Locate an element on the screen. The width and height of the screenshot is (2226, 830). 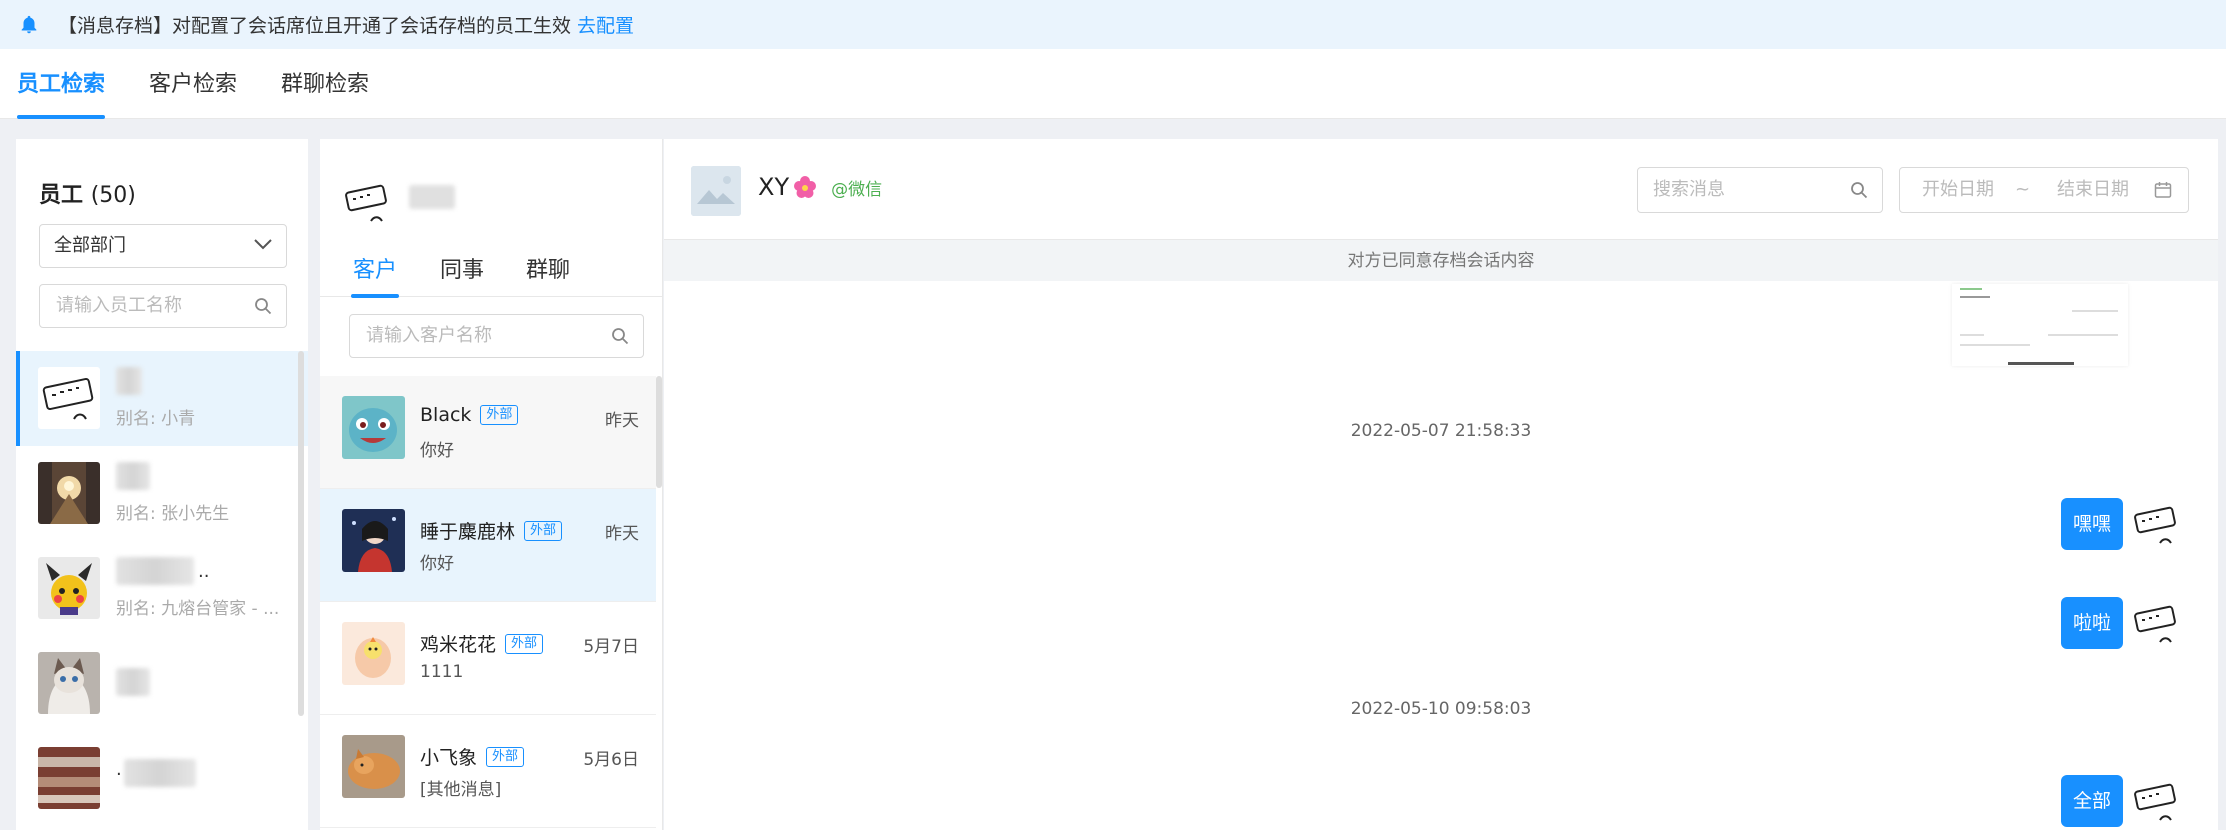
customer-list-scrollbar is located at coordinates (659, 432).